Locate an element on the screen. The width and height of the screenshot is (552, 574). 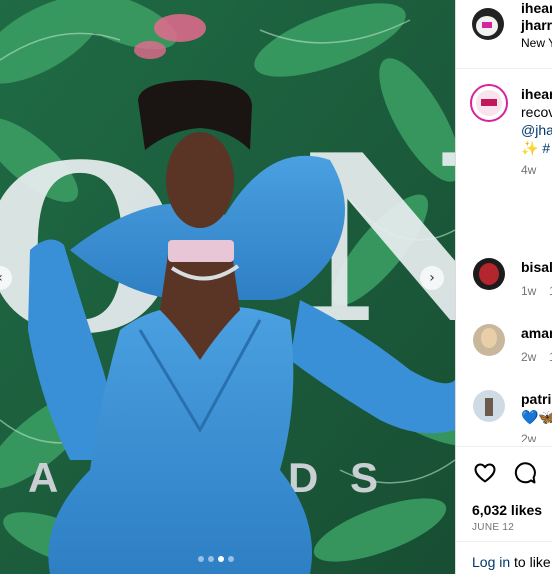
chevron-right-icon: › is located at coordinates (432, 278).